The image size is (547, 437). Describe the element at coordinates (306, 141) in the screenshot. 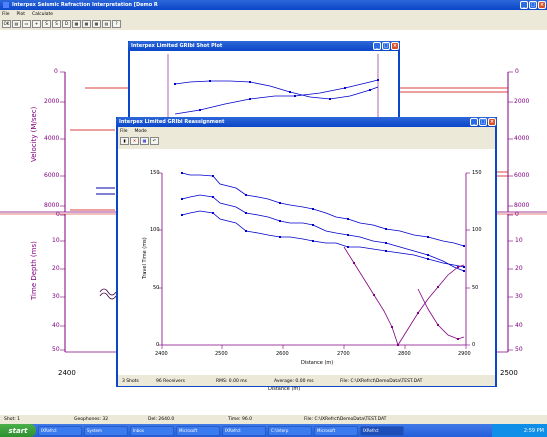

I see `reassign-toolbar: ▮ ✕ ▦ ↶` at that location.